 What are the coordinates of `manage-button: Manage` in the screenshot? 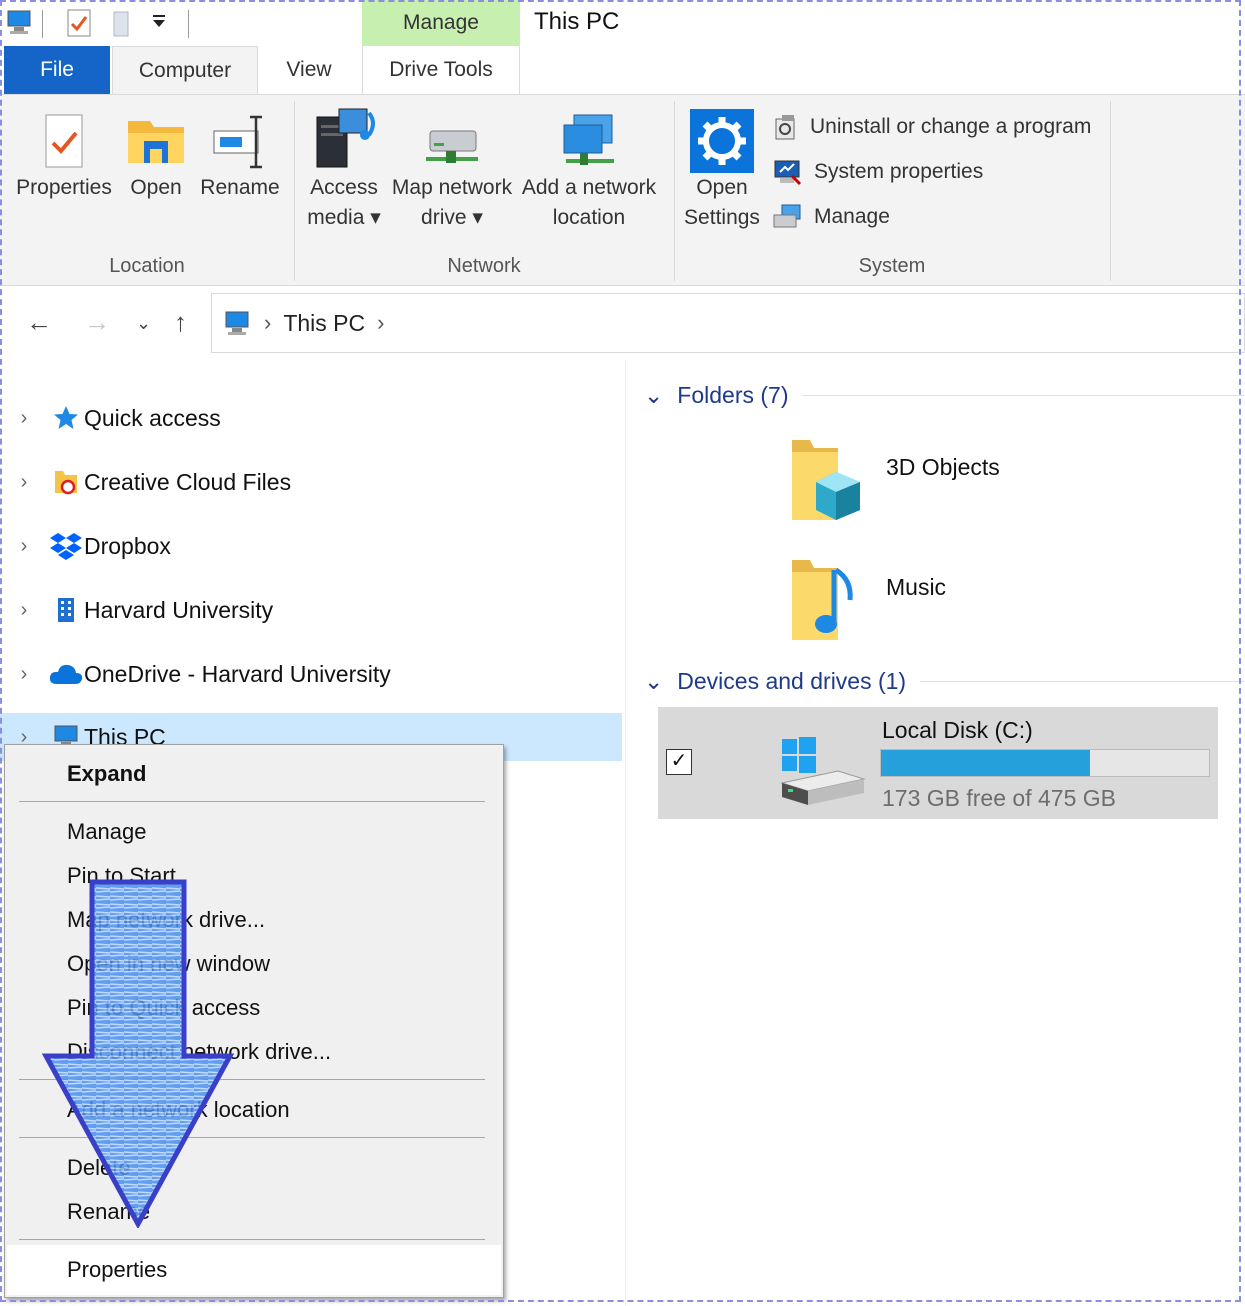 It's located at (831, 217).